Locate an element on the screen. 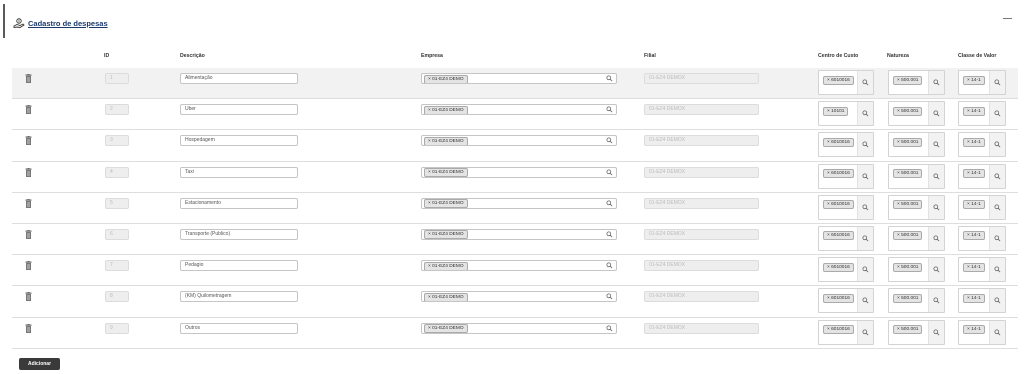 The width and height of the screenshot is (1024, 374). add-button: Adicionar is located at coordinates (39, 364).